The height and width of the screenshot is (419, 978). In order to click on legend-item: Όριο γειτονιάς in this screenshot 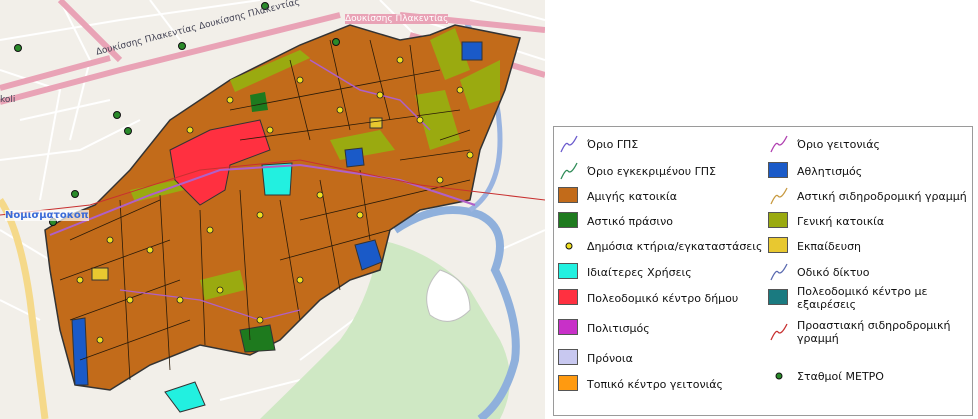, I will do `click(824, 144)`.